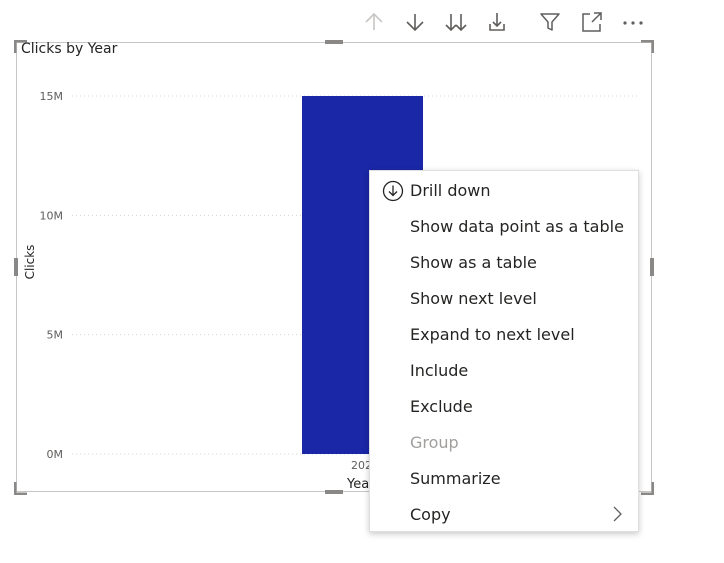 The width and height of the screenshot is (724, 563). Describe the element at coordinates (473, 298) in the screenshot. I see `menu-item-label: Show next level` at that location.